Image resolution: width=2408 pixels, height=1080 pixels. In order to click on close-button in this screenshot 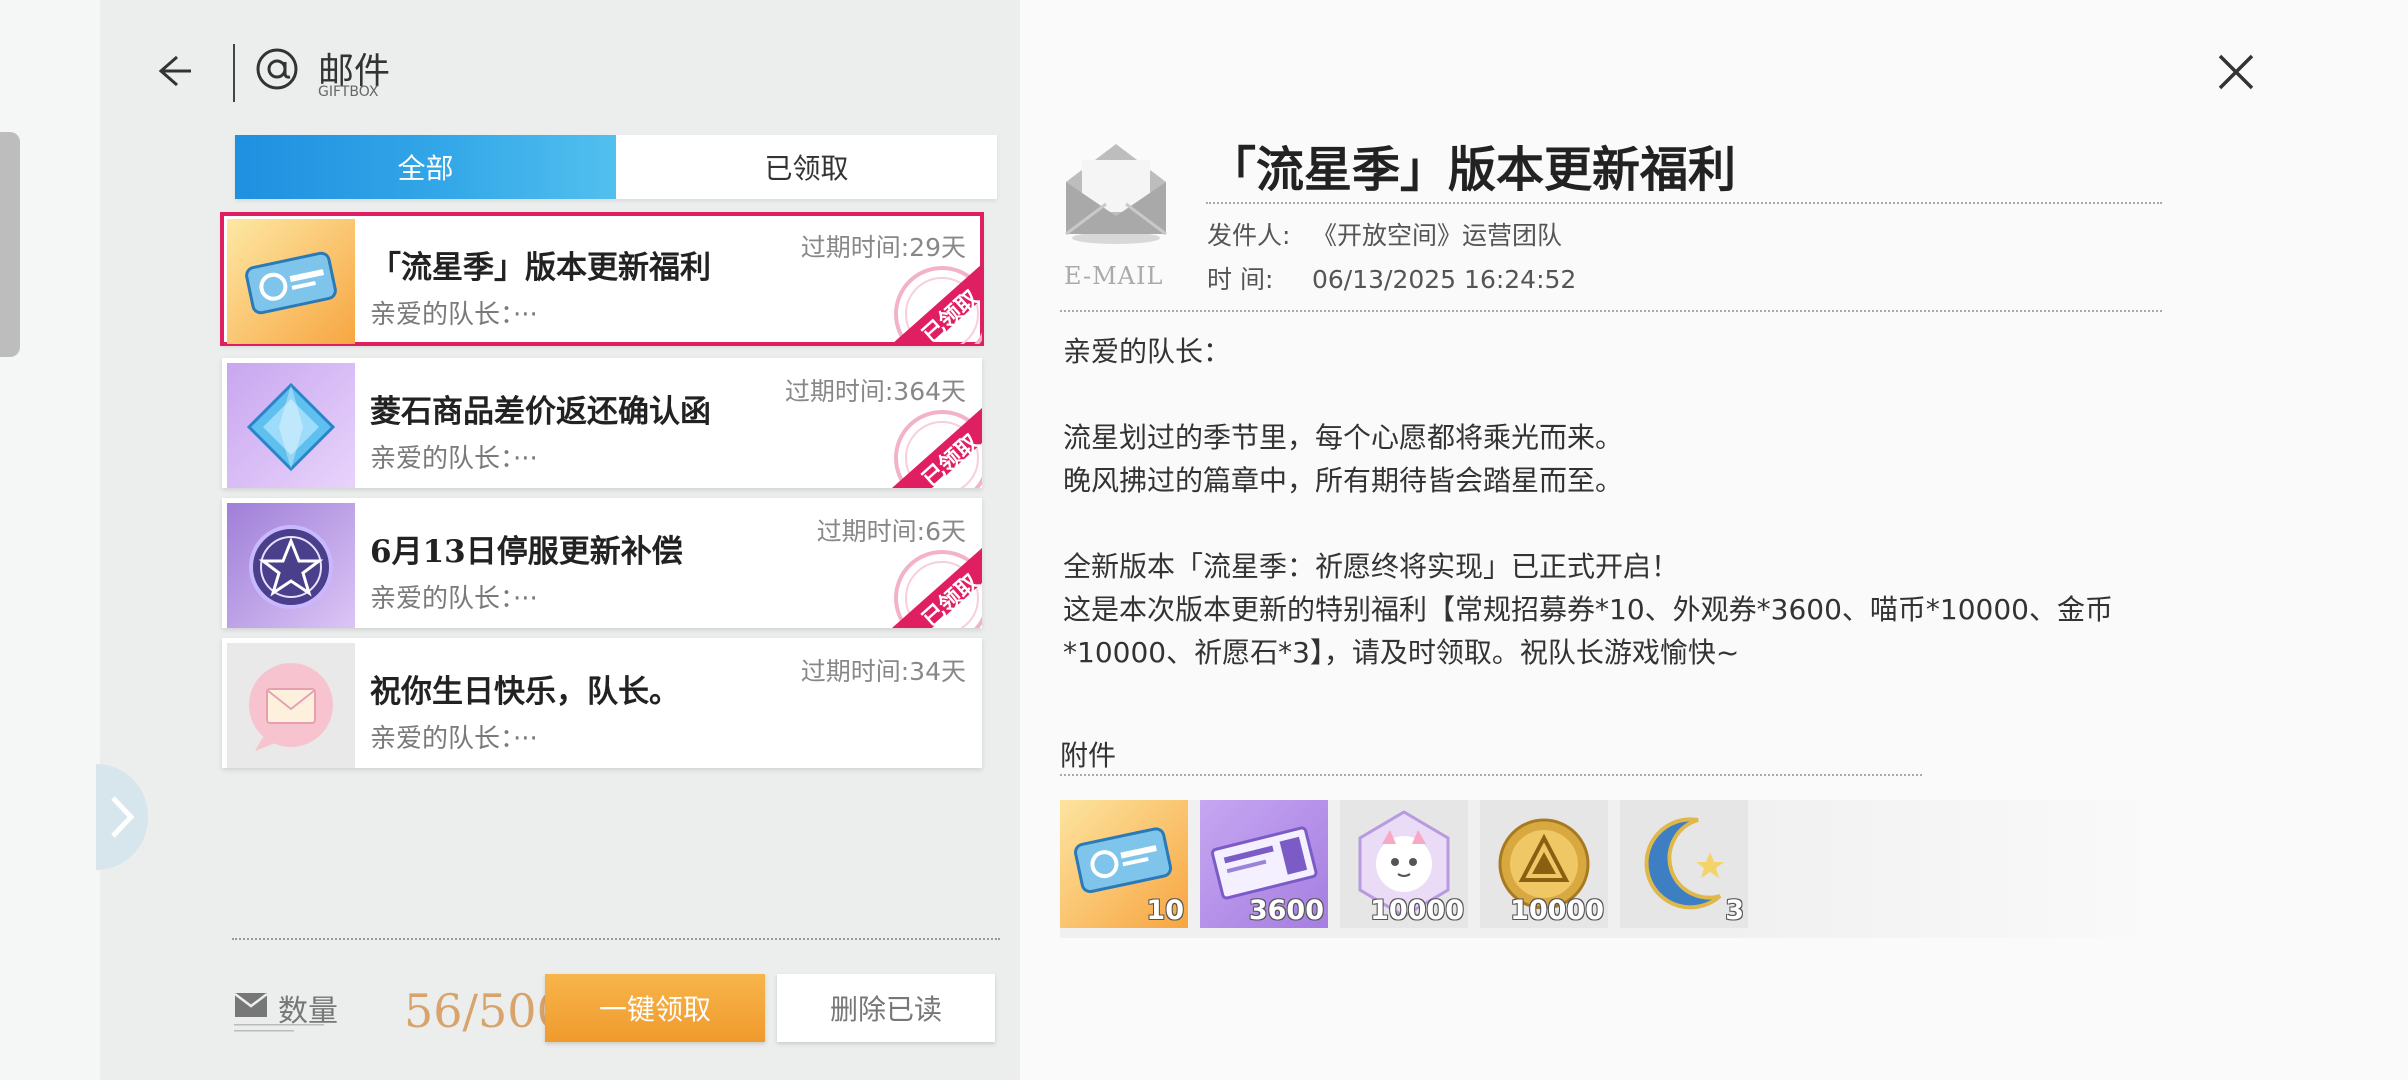, I will do `click(2236, 72)`.